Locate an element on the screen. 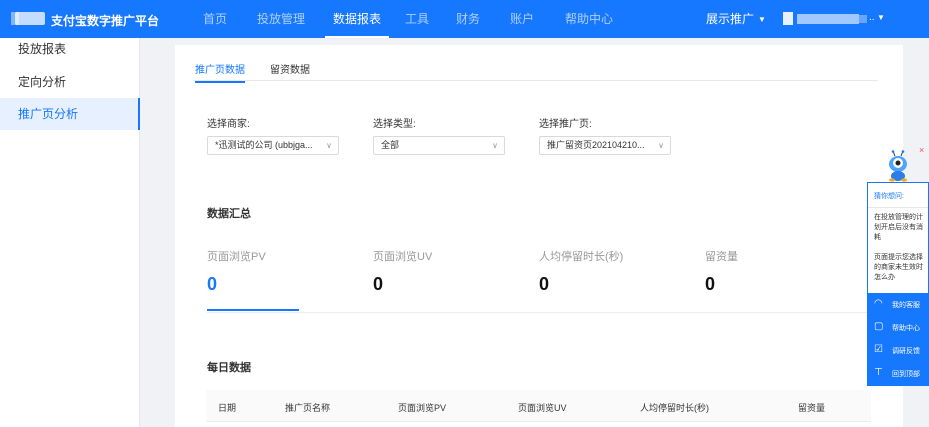  column-header-avg-duration: 人均停留时长(秒) is located at coordinates (674, 408).